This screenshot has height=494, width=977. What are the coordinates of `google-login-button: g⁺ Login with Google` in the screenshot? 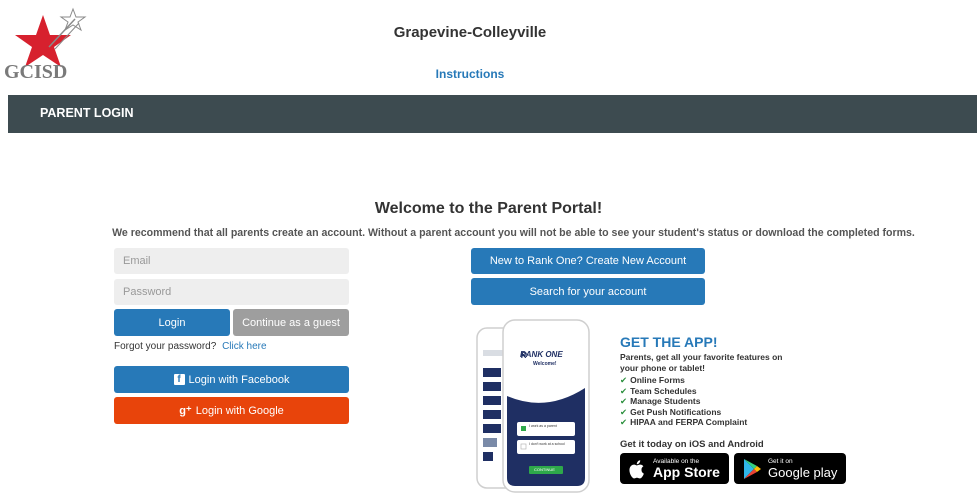 It's located at (231, 410).